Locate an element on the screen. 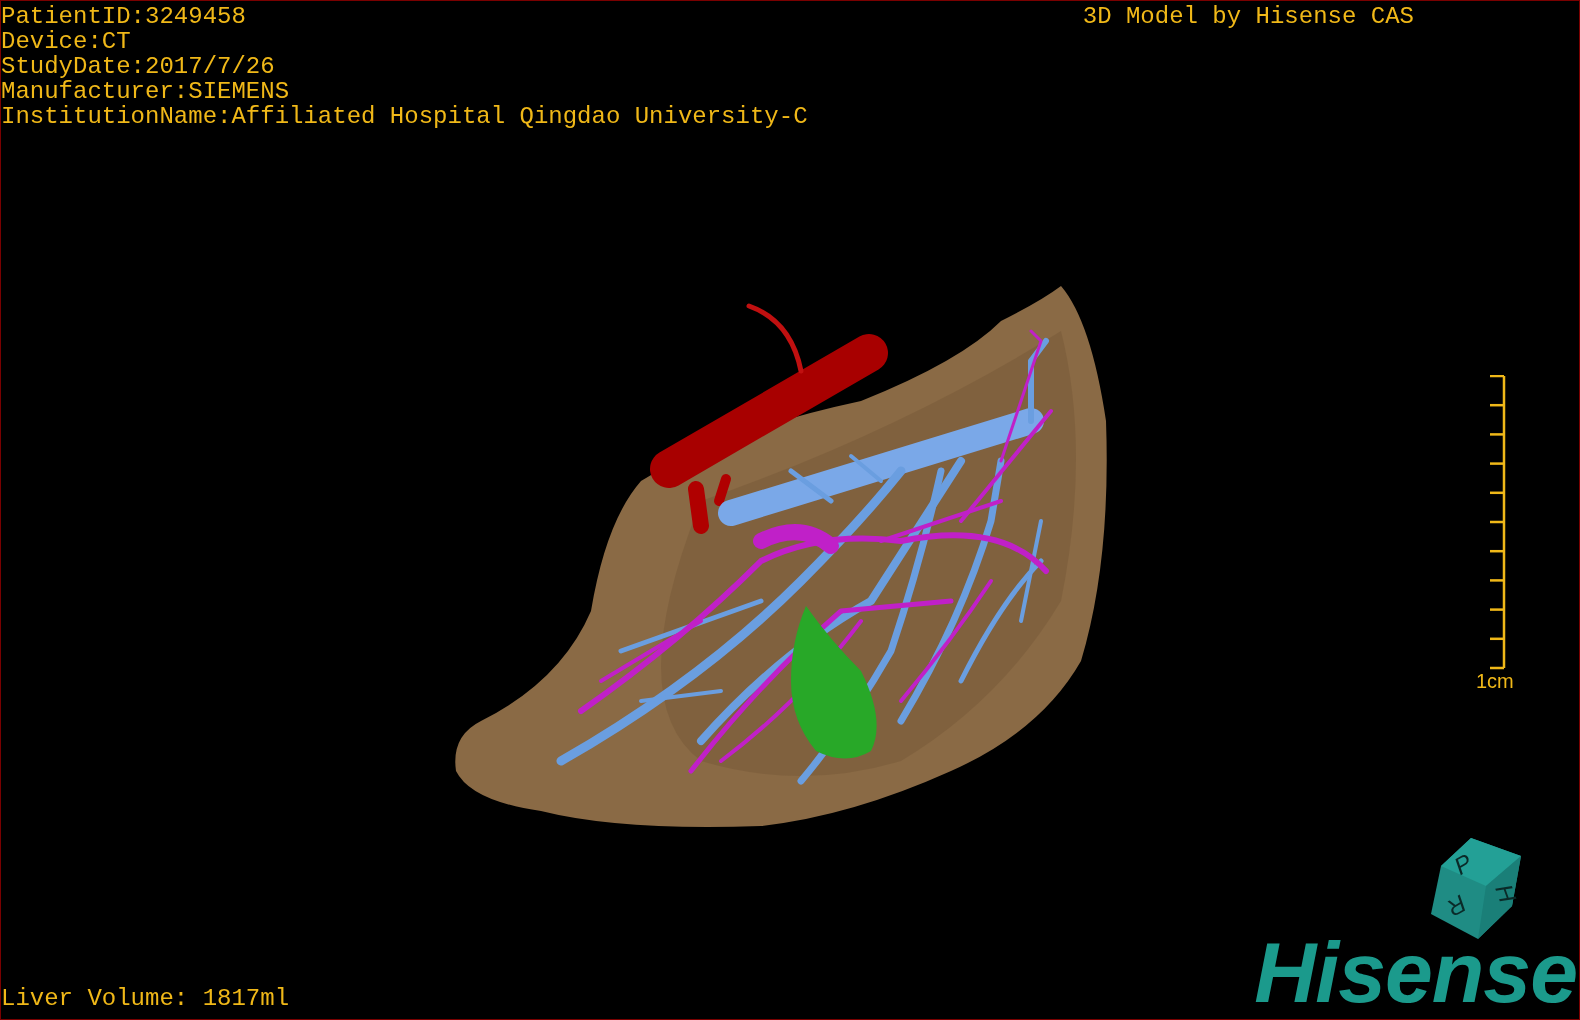  patient-info-line: StudyDate:2017/7/26 is located at coordinates (138, 66).